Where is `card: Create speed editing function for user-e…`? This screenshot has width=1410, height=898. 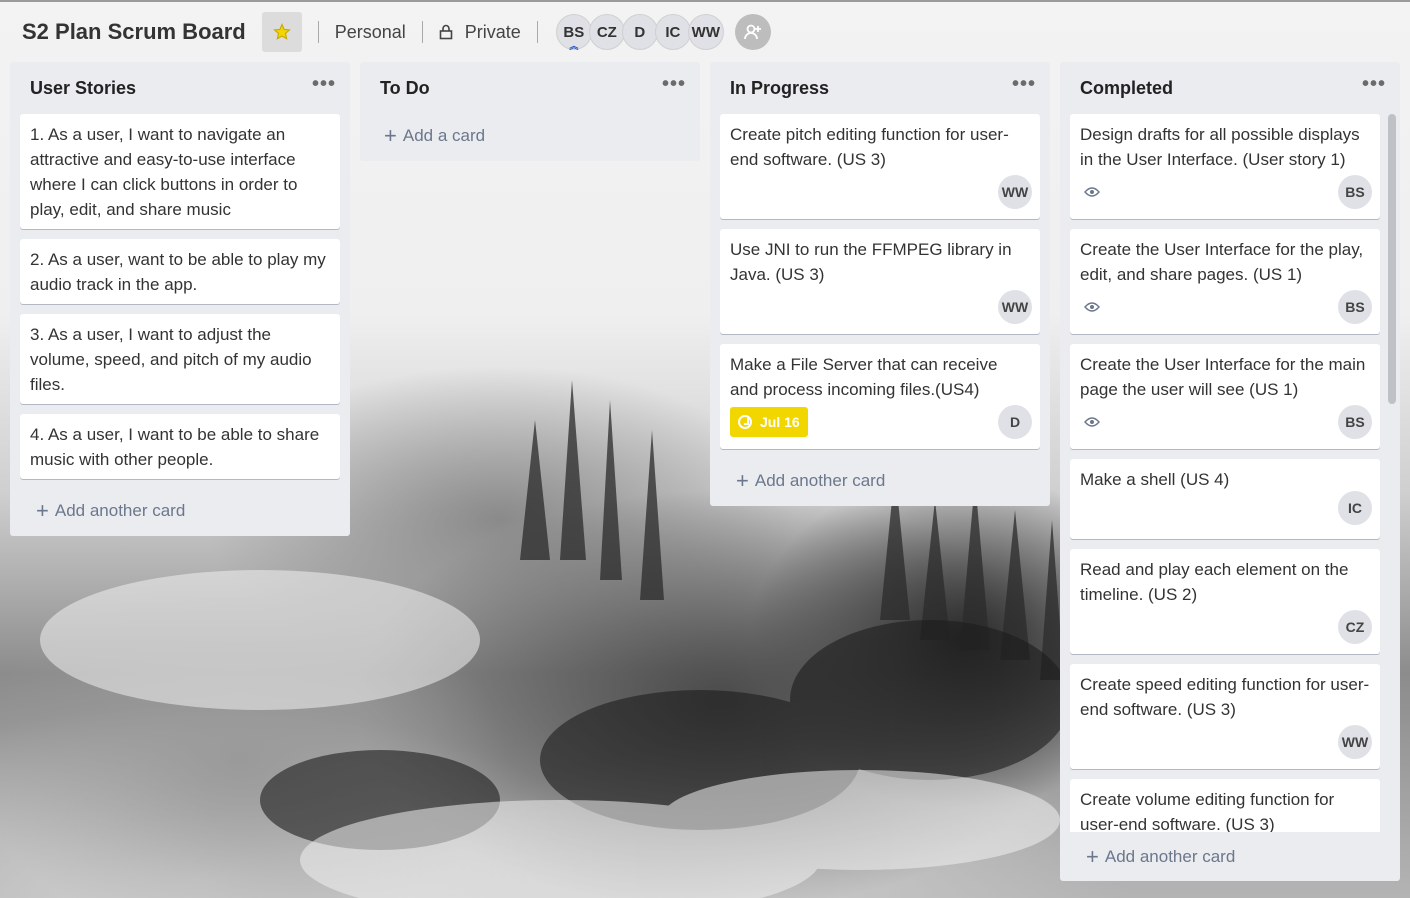
card: Create speed editing function for user-e… is located at coordinates (1225, 716).